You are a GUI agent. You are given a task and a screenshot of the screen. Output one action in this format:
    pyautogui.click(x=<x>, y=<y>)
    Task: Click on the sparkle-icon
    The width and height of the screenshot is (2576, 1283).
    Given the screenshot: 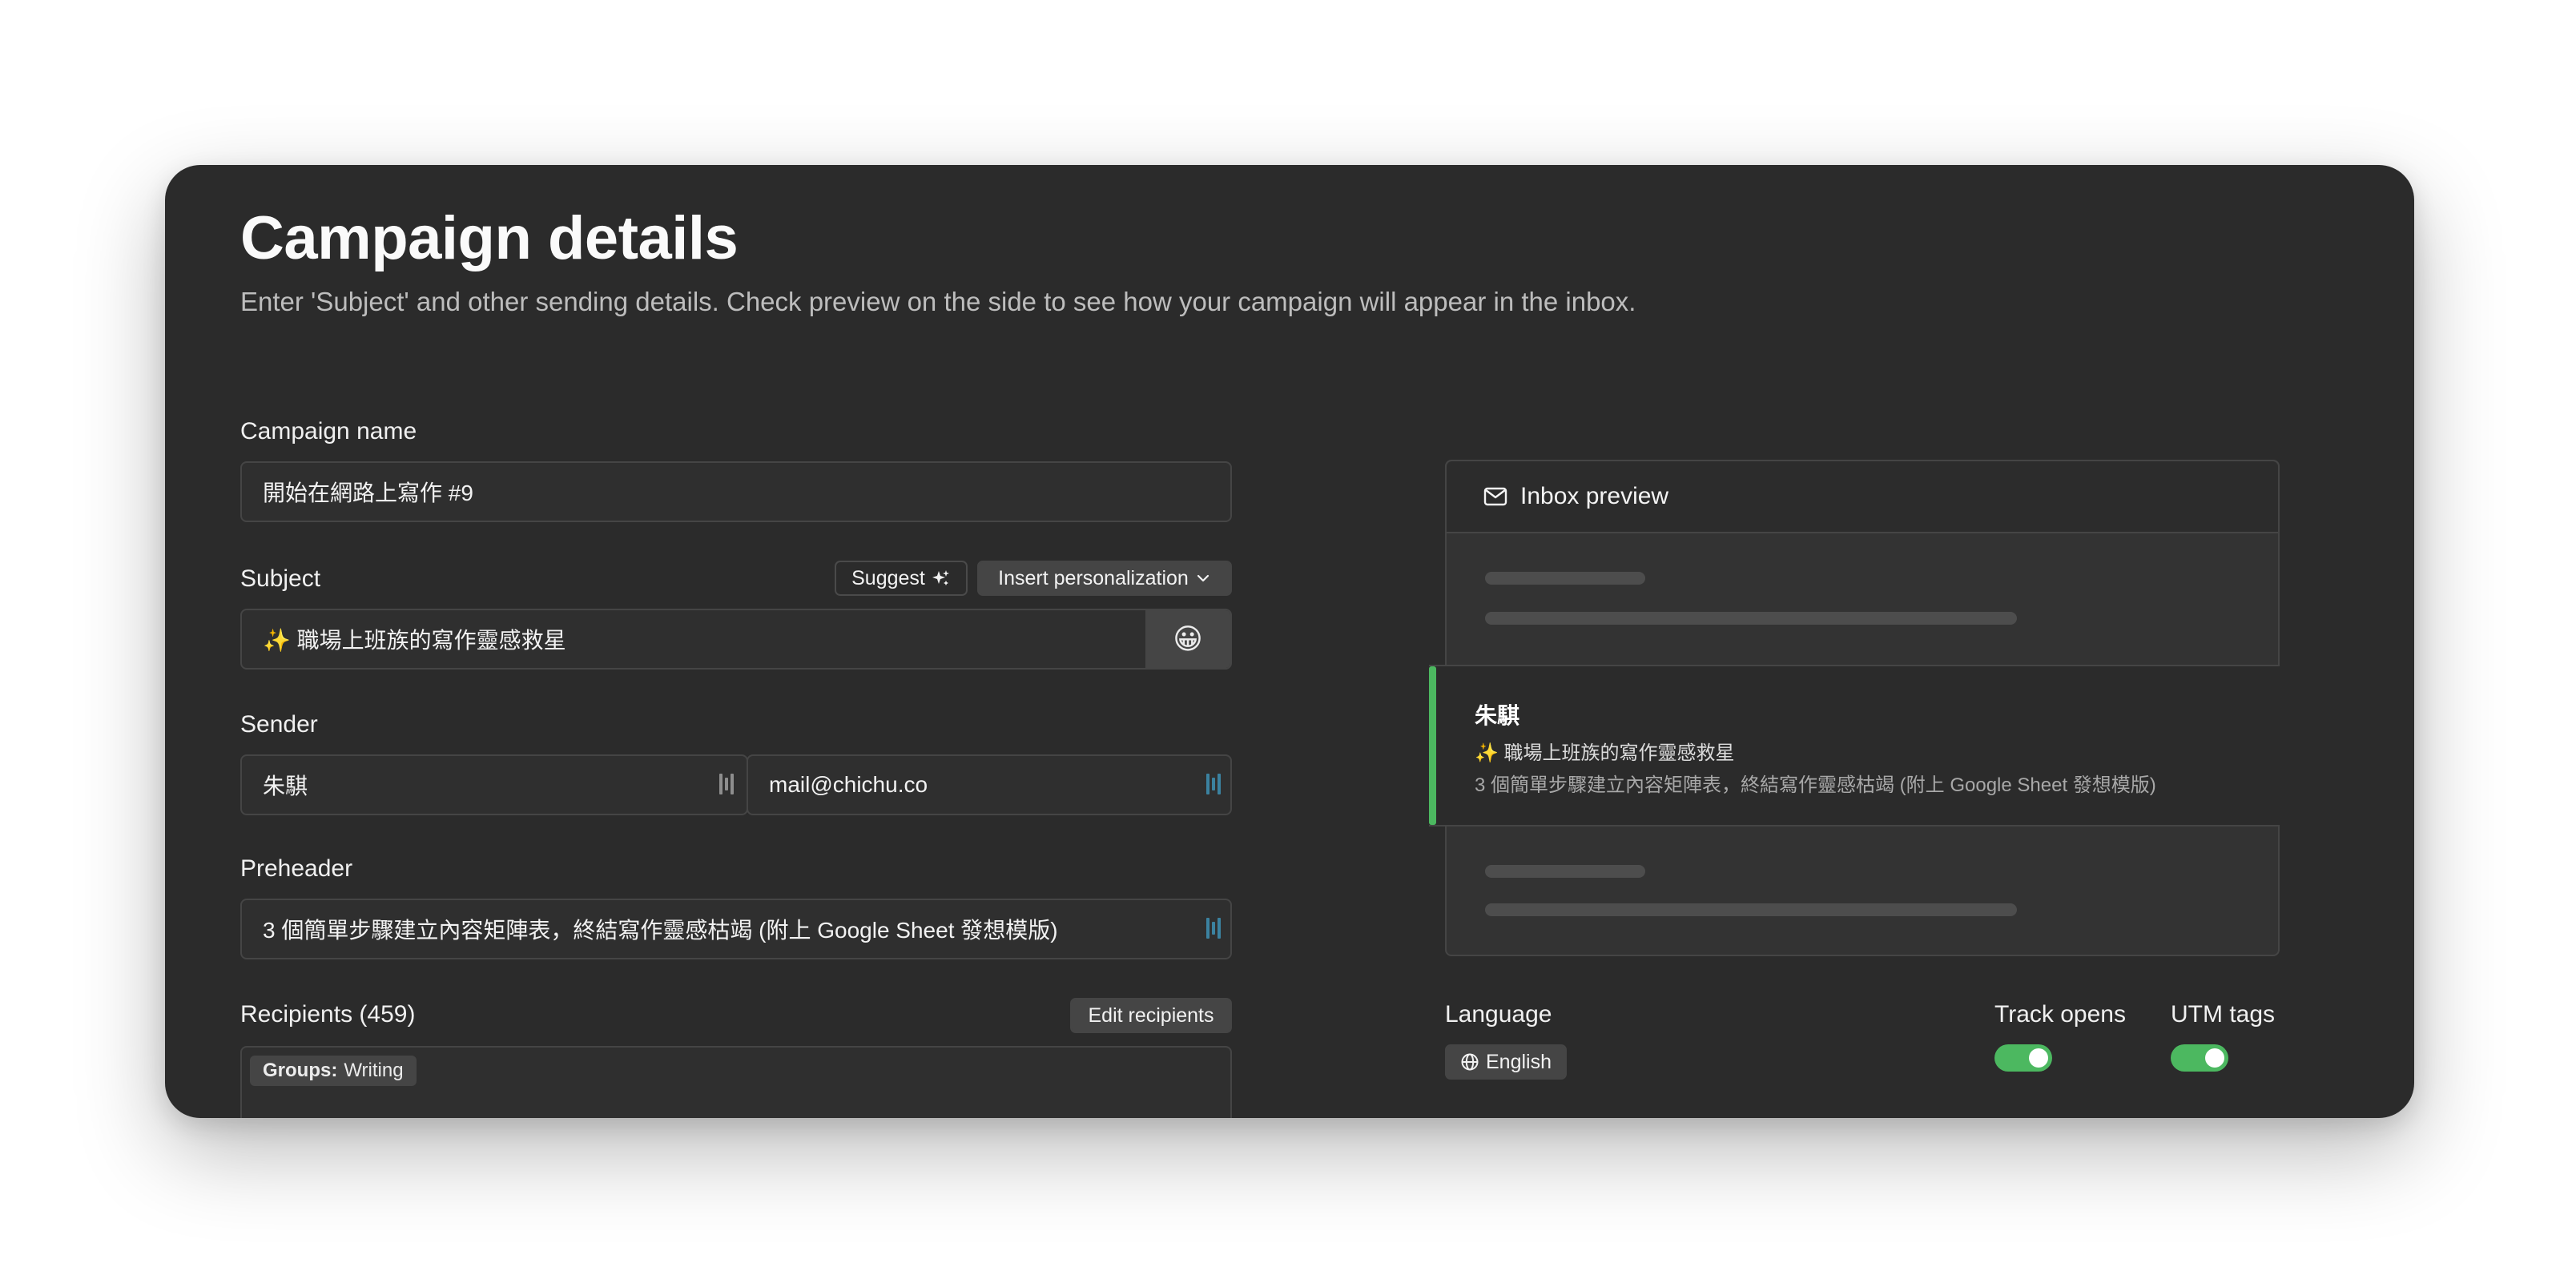 What is the action you would take?
    pyautogui.click(x=940, y=577)
    